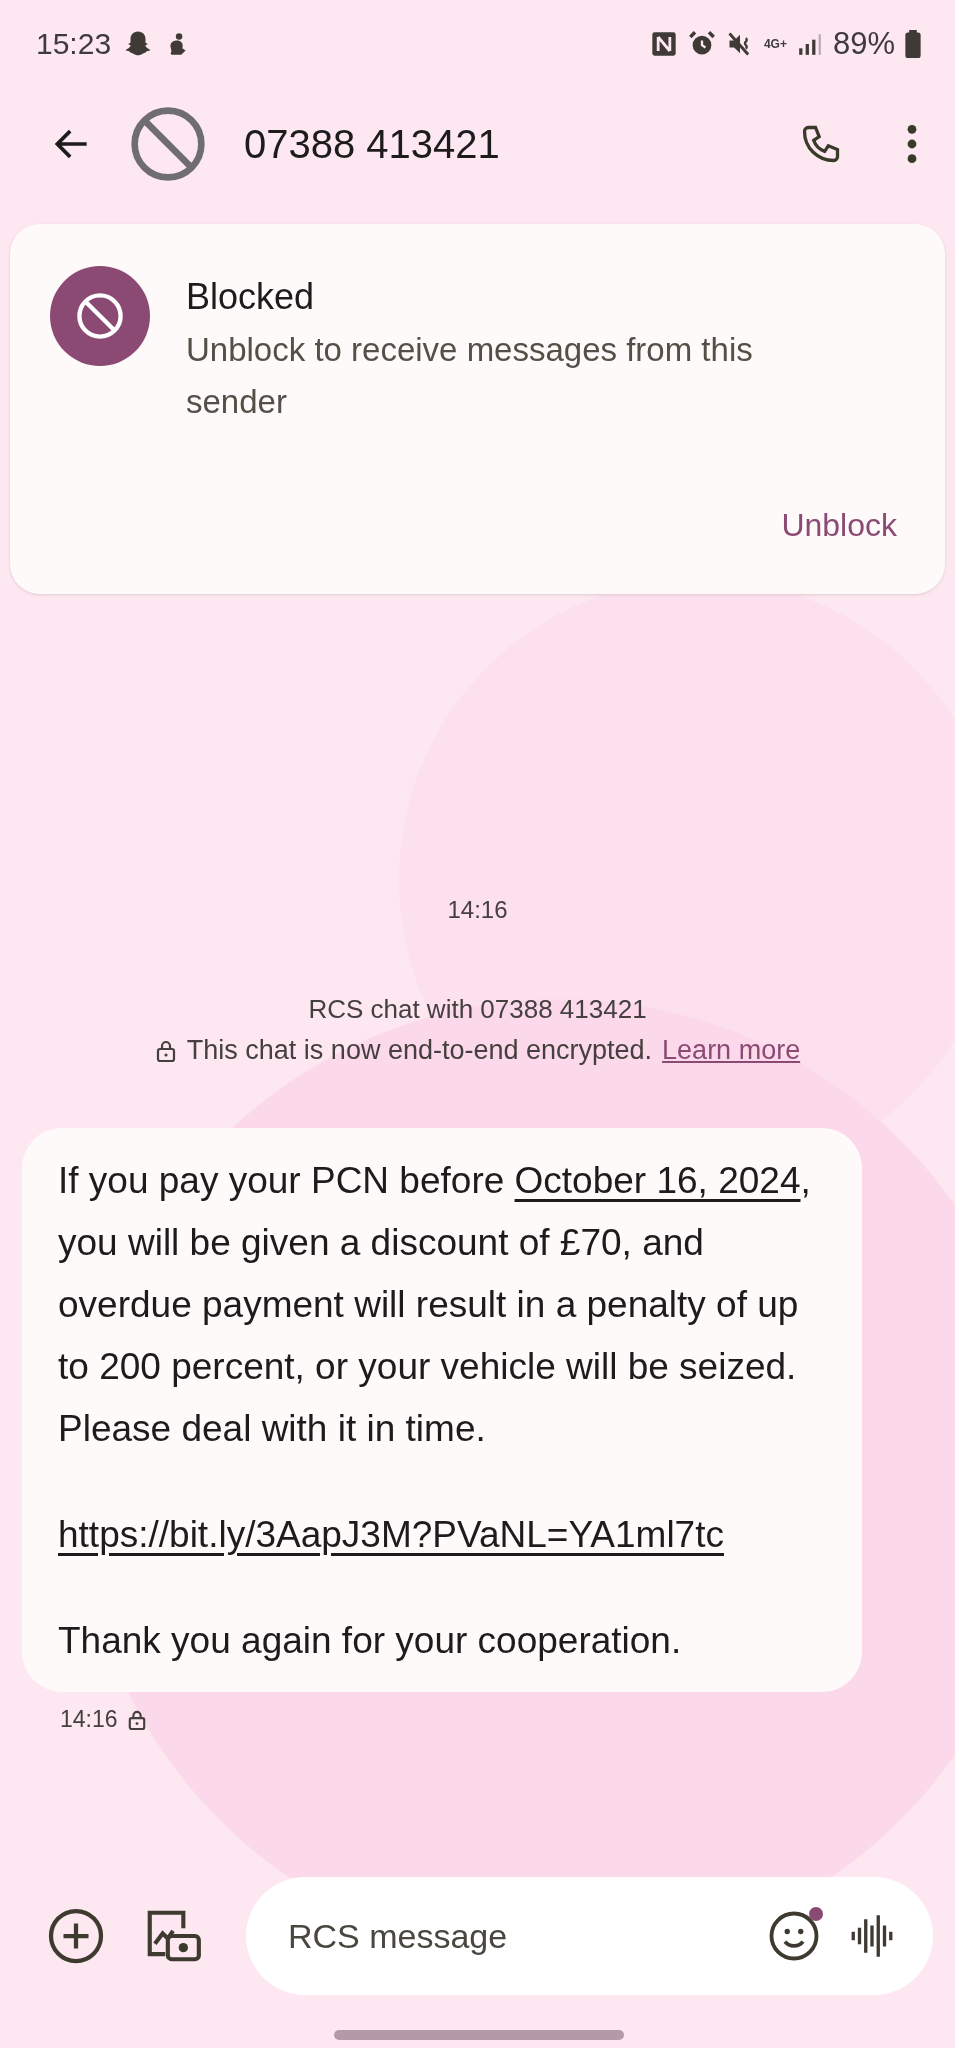 The image size is (955, 2048). Describe the element at coordinates (89, 1719) in the screenshot. I see `message-time: 14:16` at that location.